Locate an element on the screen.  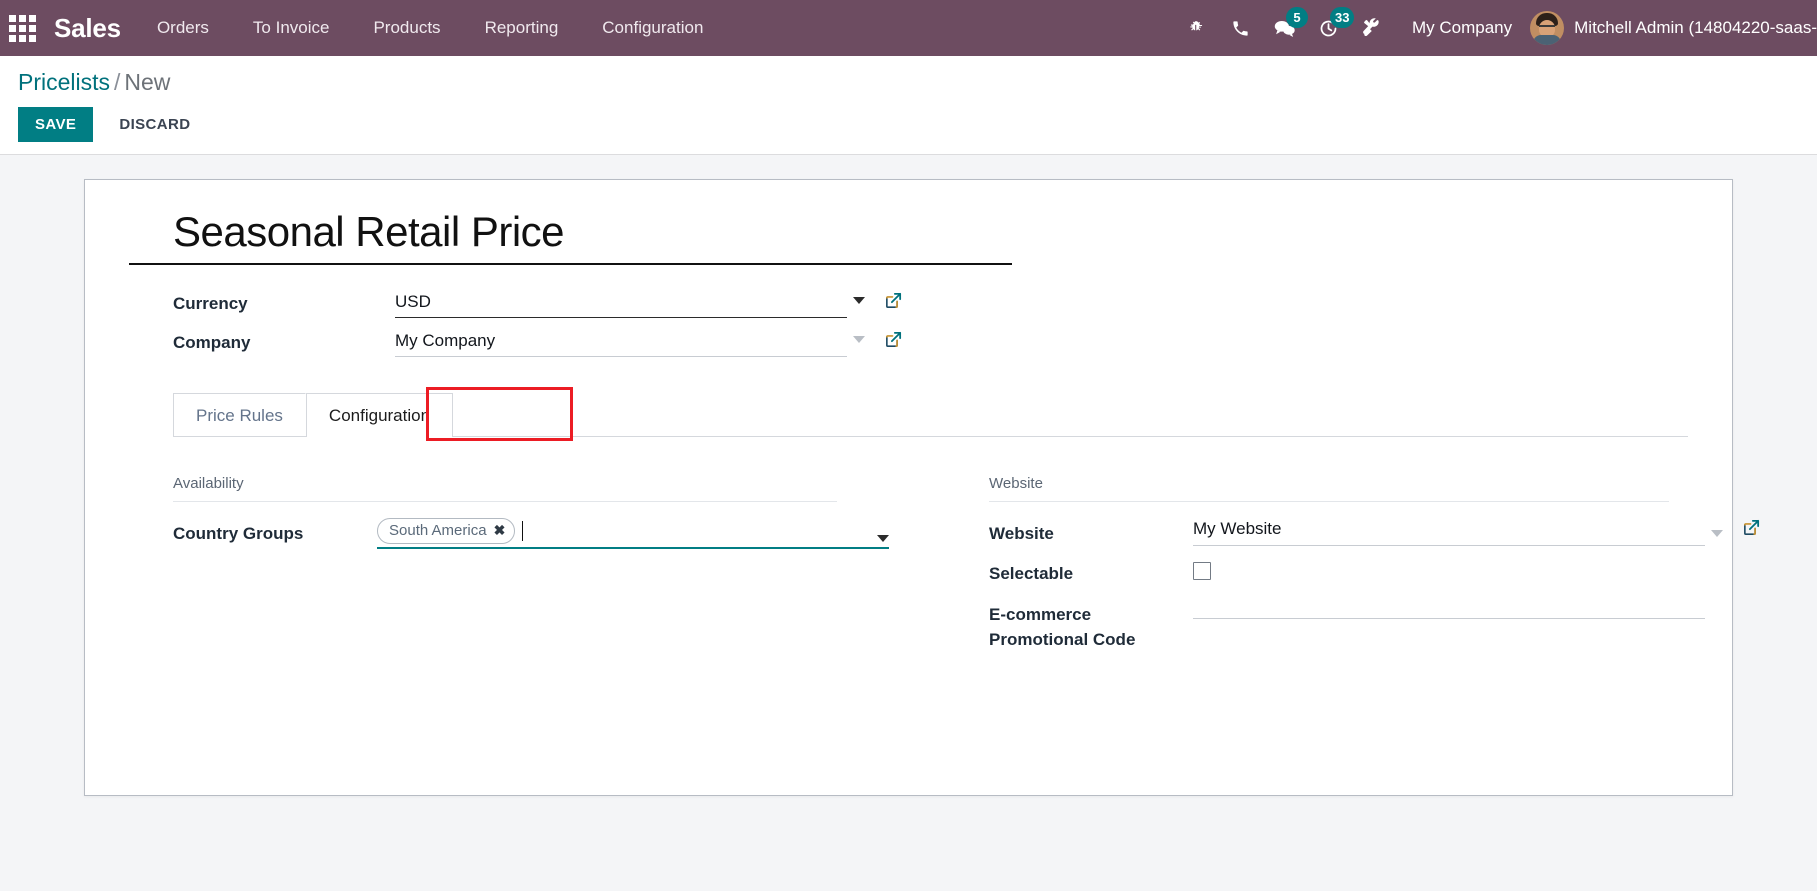
current-company: My Company is located at coordinates (1462, 28).